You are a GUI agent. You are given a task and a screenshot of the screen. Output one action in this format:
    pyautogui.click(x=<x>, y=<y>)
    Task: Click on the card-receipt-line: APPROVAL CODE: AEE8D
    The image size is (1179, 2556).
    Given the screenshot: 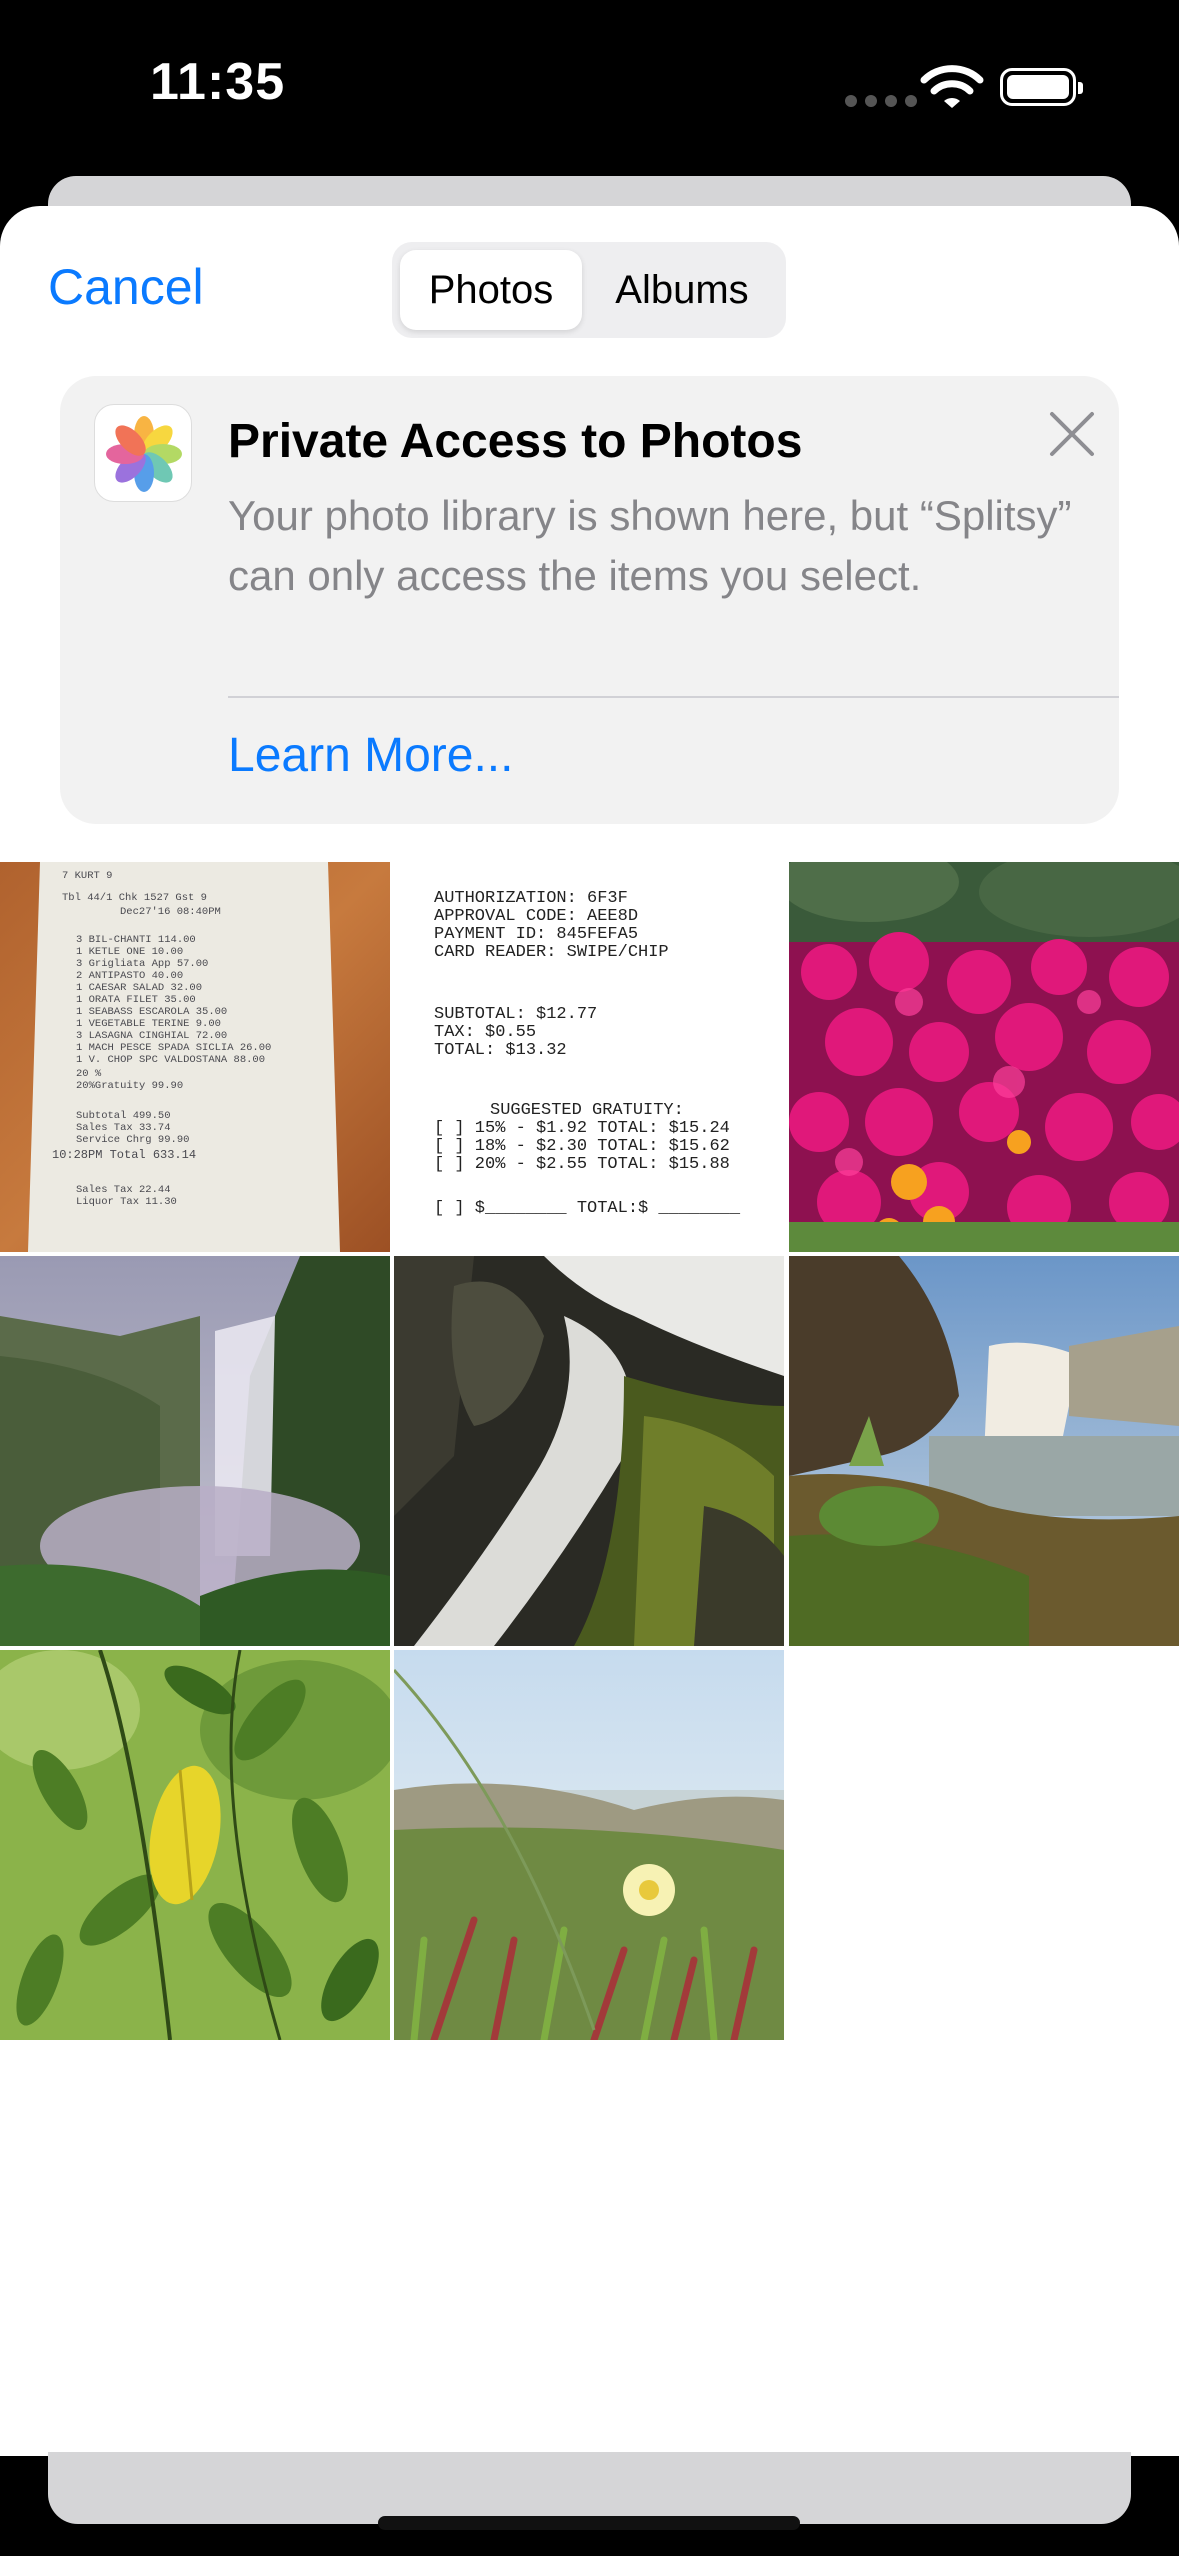 What is the action you would take?
    pyautogui.click(x=536, y=916)
    